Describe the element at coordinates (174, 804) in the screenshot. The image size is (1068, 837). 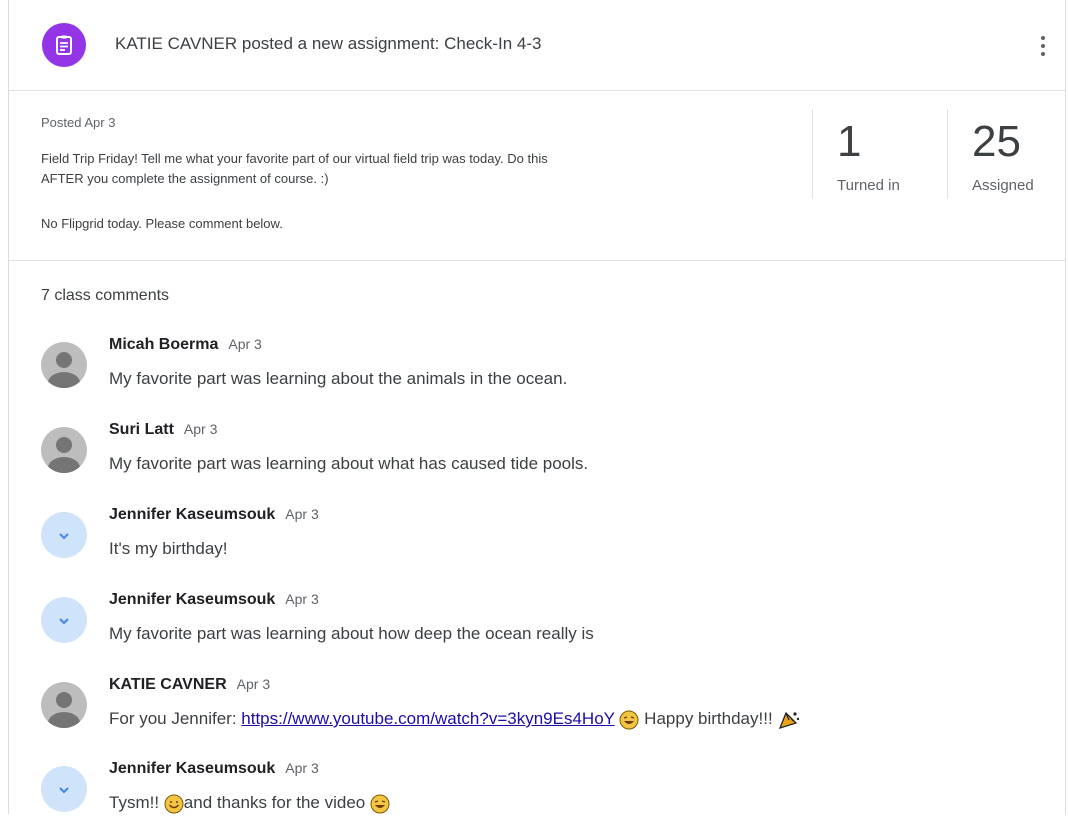
I see `smiling-emoji-icon` at that location.